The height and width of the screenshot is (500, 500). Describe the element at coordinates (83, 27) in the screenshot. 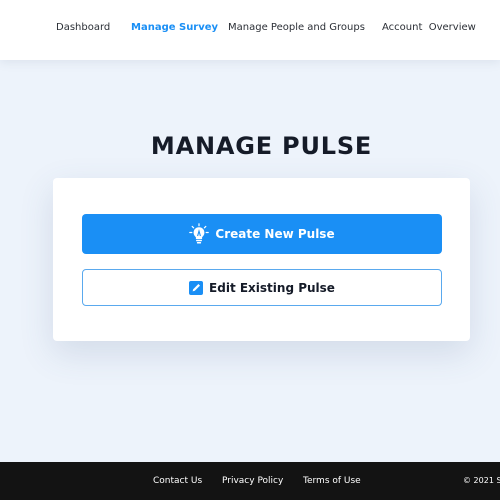

I see `nav-dashboard: Dashboard` at that location.